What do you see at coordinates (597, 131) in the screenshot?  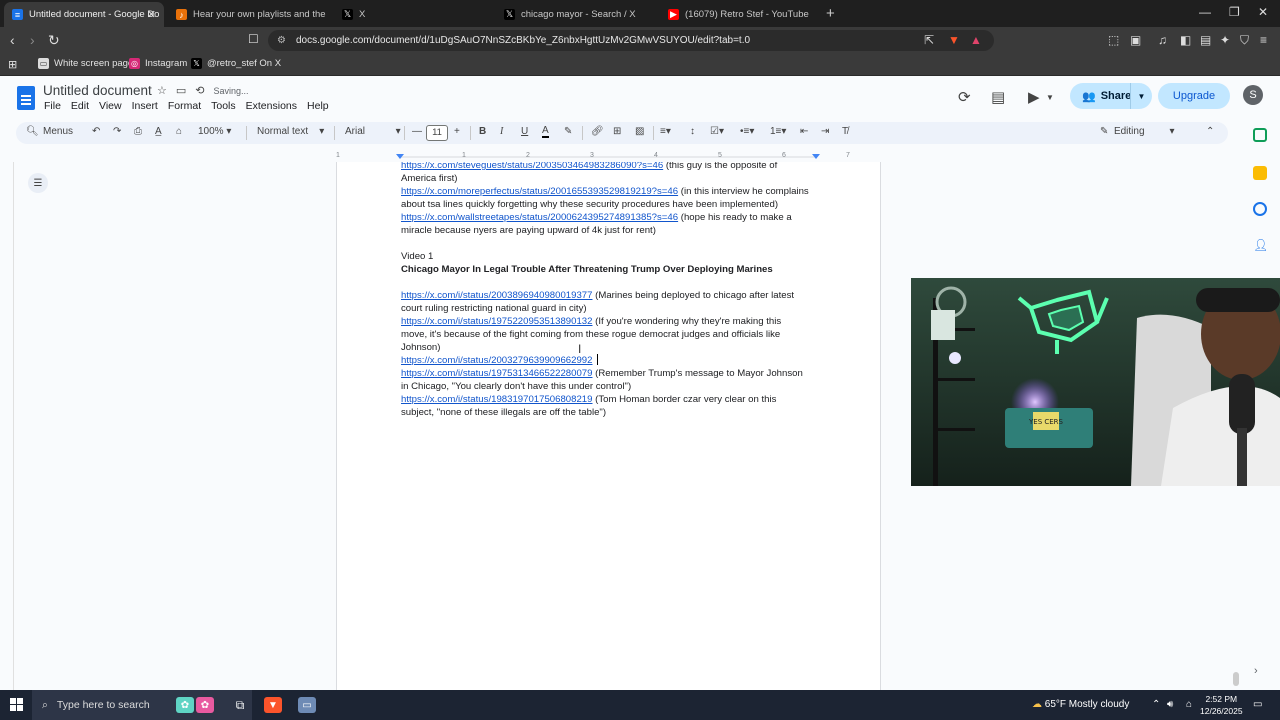 I see `link-icon: 🔗︎` at bounding box center [597, 131].